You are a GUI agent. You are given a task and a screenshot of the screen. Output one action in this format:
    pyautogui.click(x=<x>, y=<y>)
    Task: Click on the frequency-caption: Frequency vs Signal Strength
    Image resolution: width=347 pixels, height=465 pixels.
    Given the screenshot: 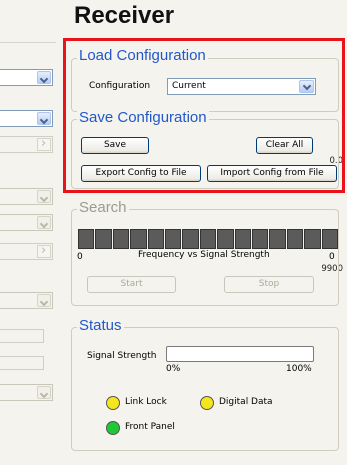 What is the action you would take?
    pyautogui.click(x=204, y=255)
    